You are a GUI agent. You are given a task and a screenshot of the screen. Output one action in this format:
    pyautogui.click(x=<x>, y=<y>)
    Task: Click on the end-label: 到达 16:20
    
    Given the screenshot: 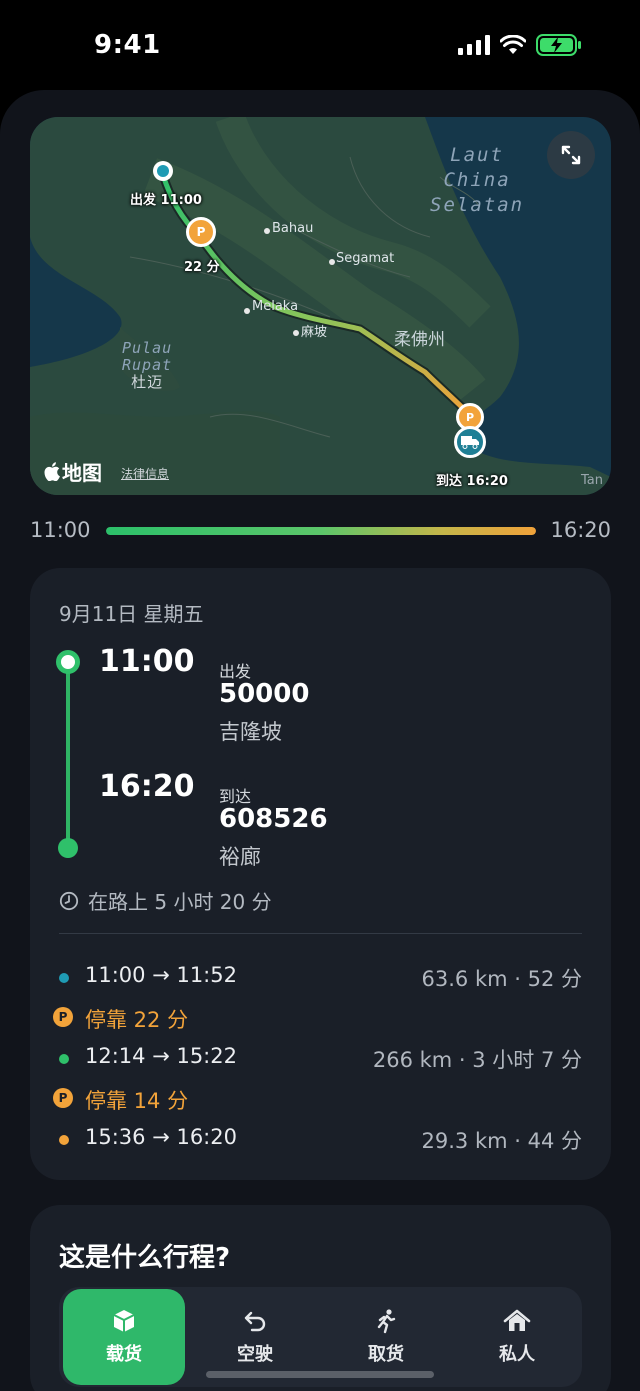 What is the action you would take?
    pyautogui.click(x=472, y=481)
    